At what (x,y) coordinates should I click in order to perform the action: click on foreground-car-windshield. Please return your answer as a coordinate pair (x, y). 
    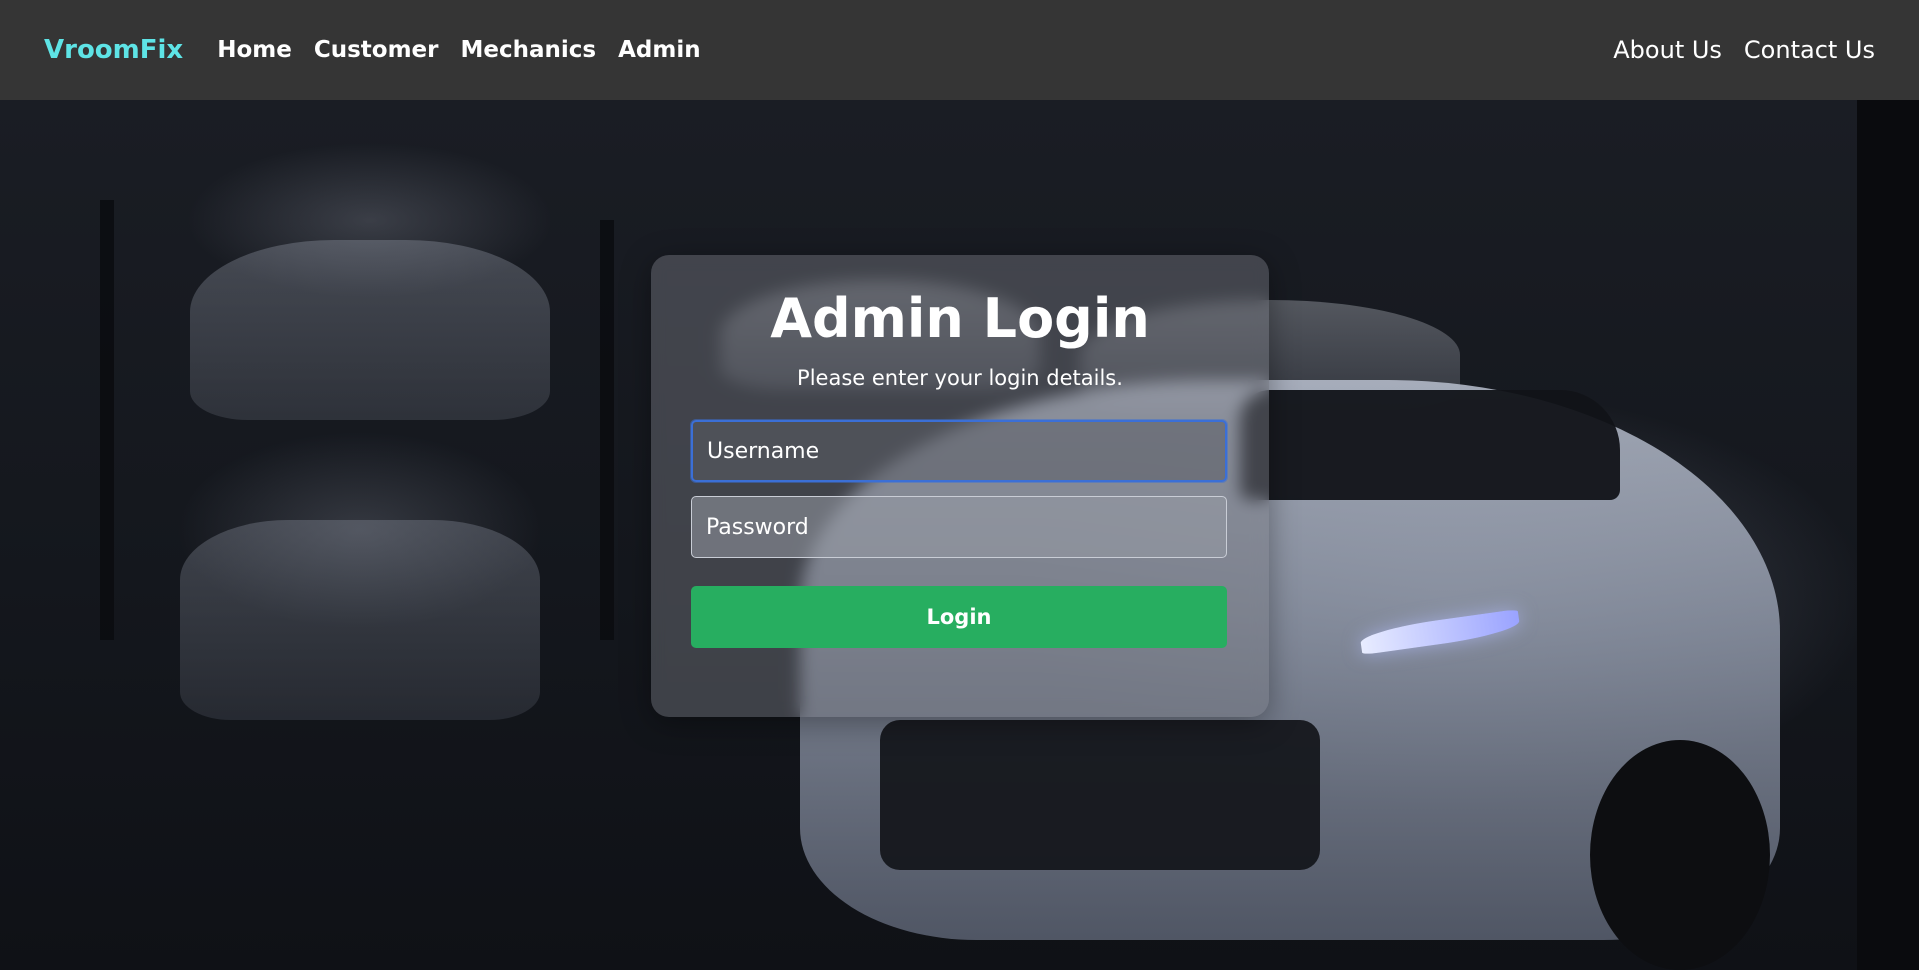
    Looking at the image, I should click on (1430, 445).